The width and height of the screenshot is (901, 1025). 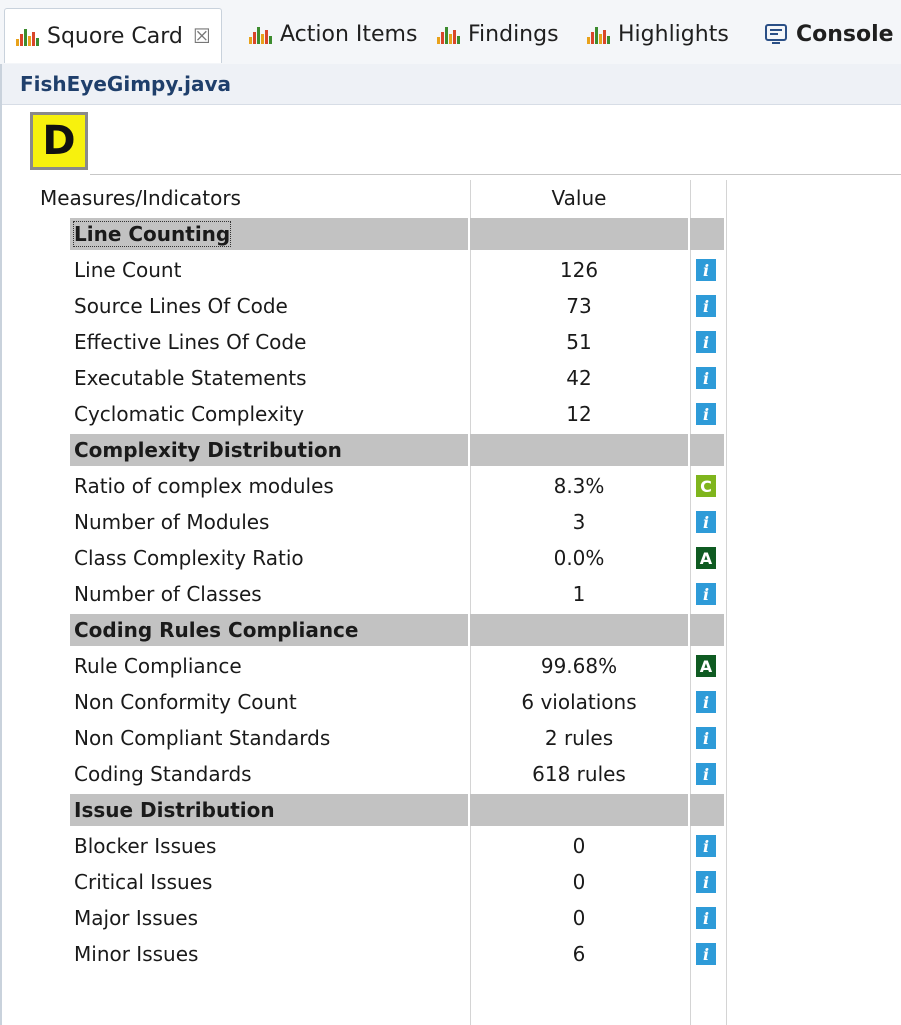 I want to click on section-label: Line Counting, so click(x=152, y=234).